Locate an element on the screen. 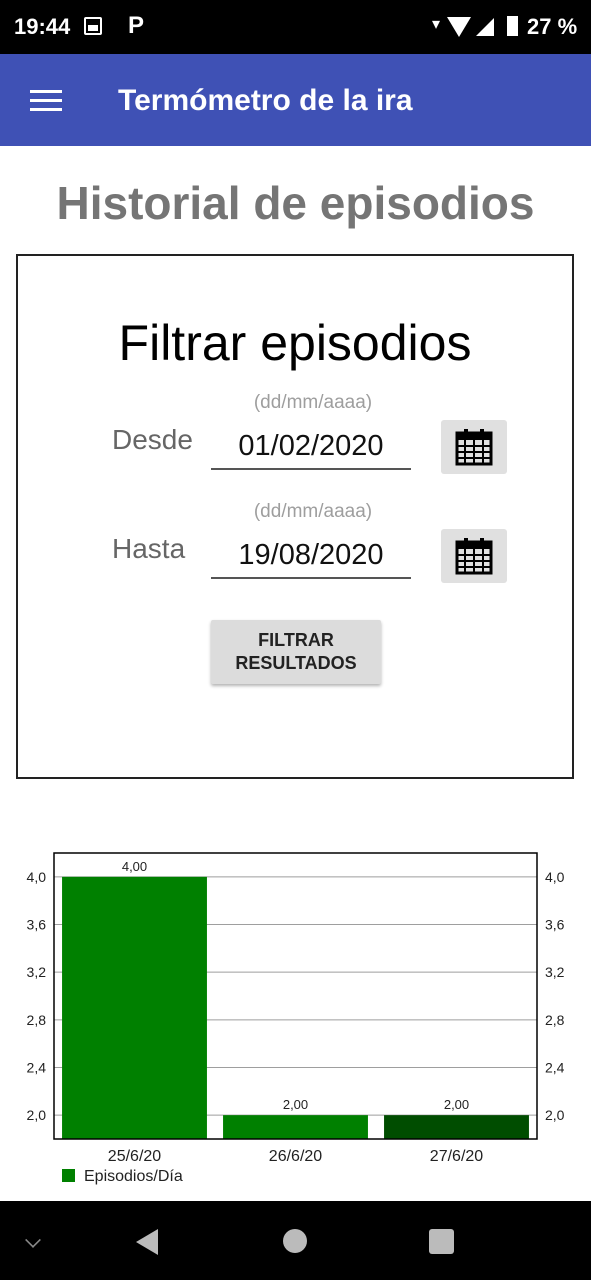 This screenshot has width=591, height=1280. to-date-hint: (dd/mm/aaaa) is located at coordinates (313, 511).